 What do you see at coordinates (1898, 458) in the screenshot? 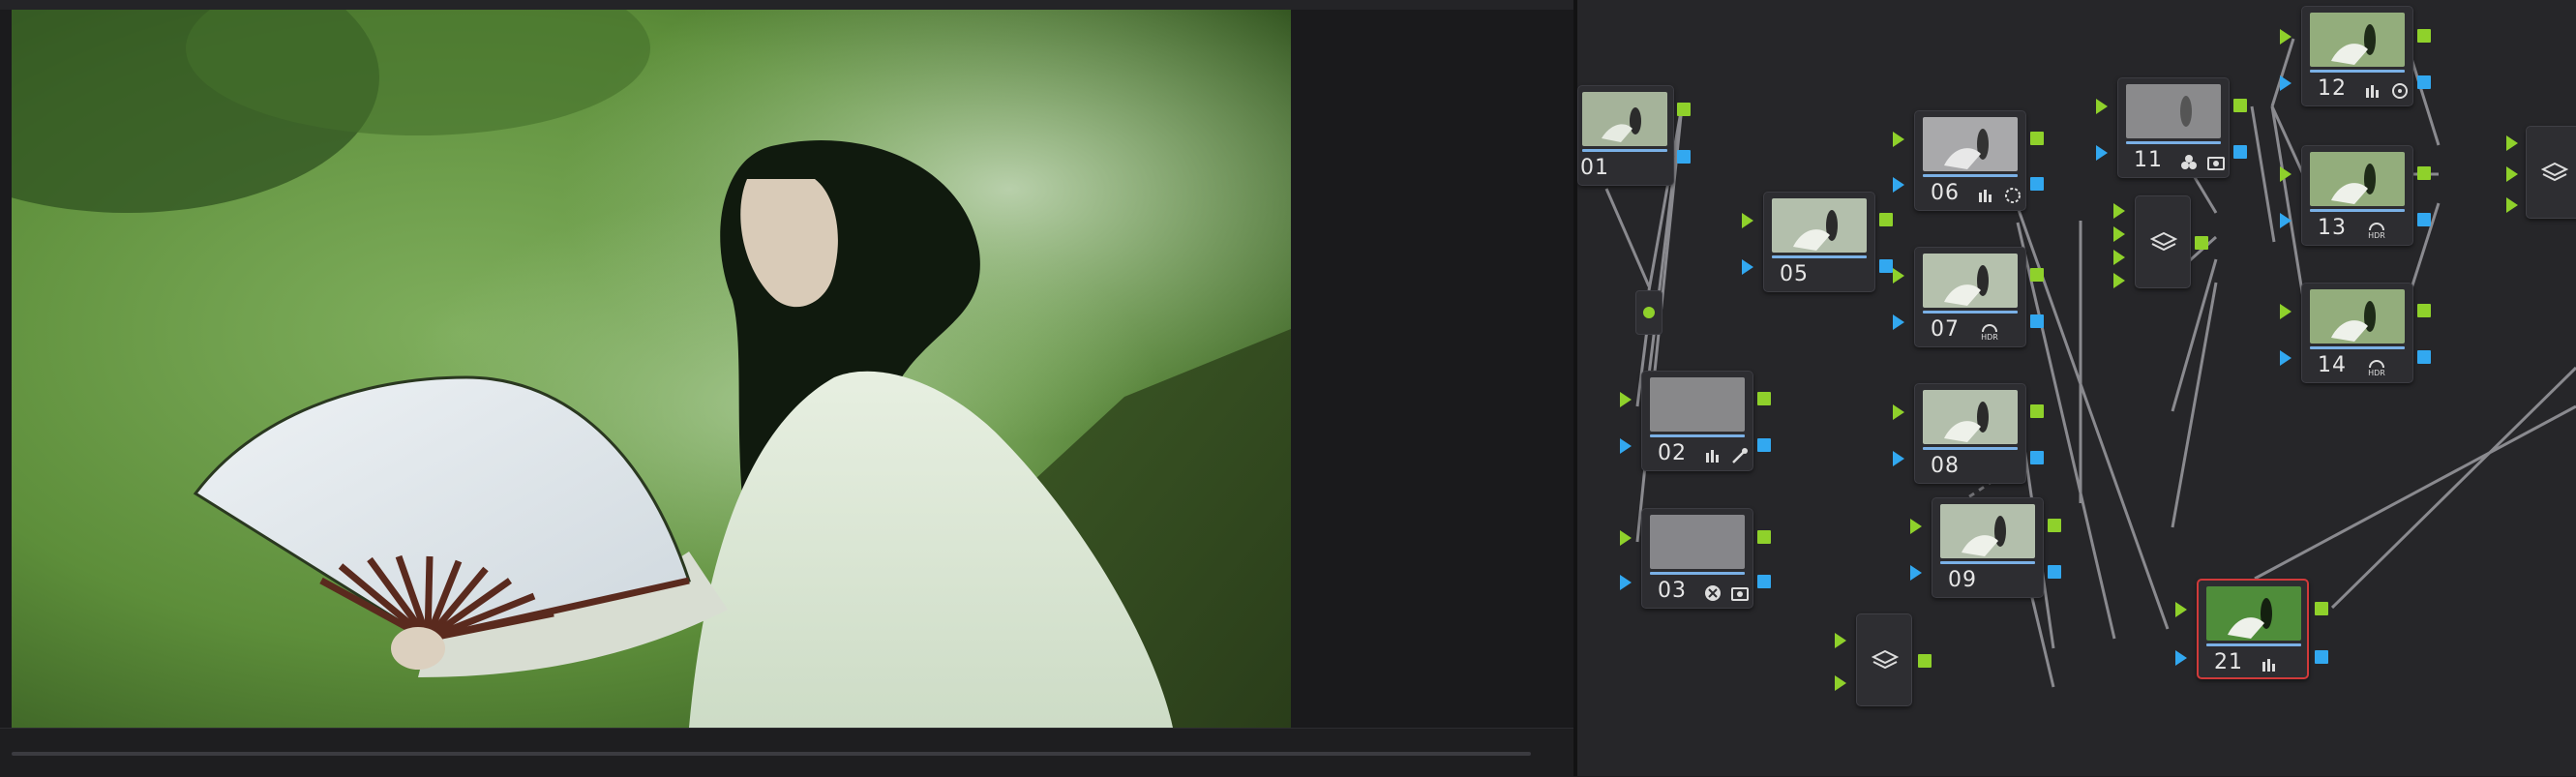
I see `node-08-input-blue` at bounding box center [1898, 458].